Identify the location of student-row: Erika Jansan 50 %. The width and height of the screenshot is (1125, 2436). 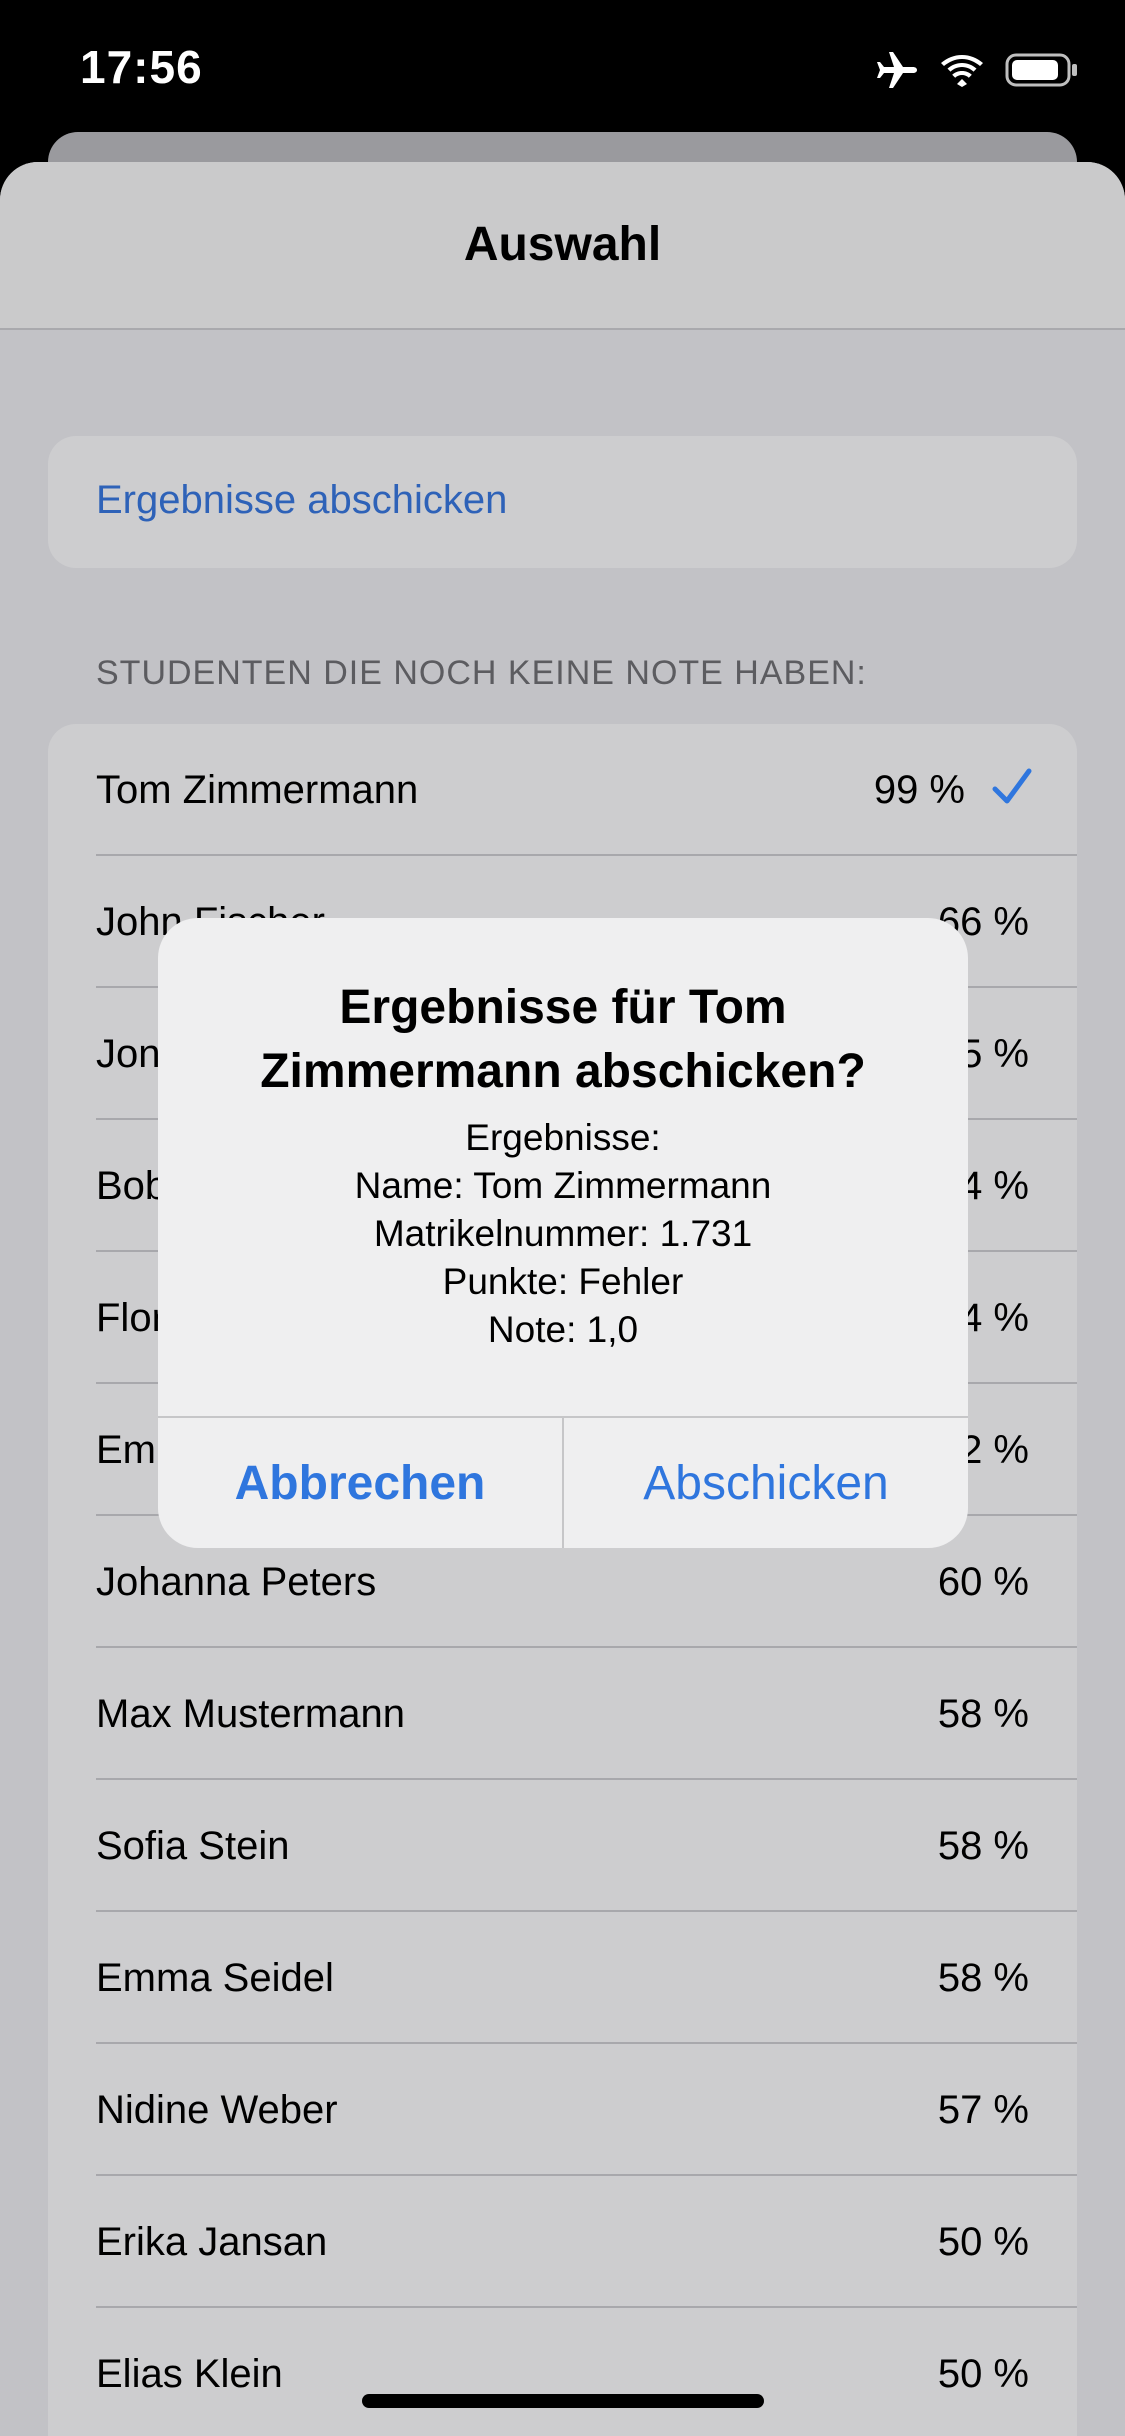
(562, 2242).